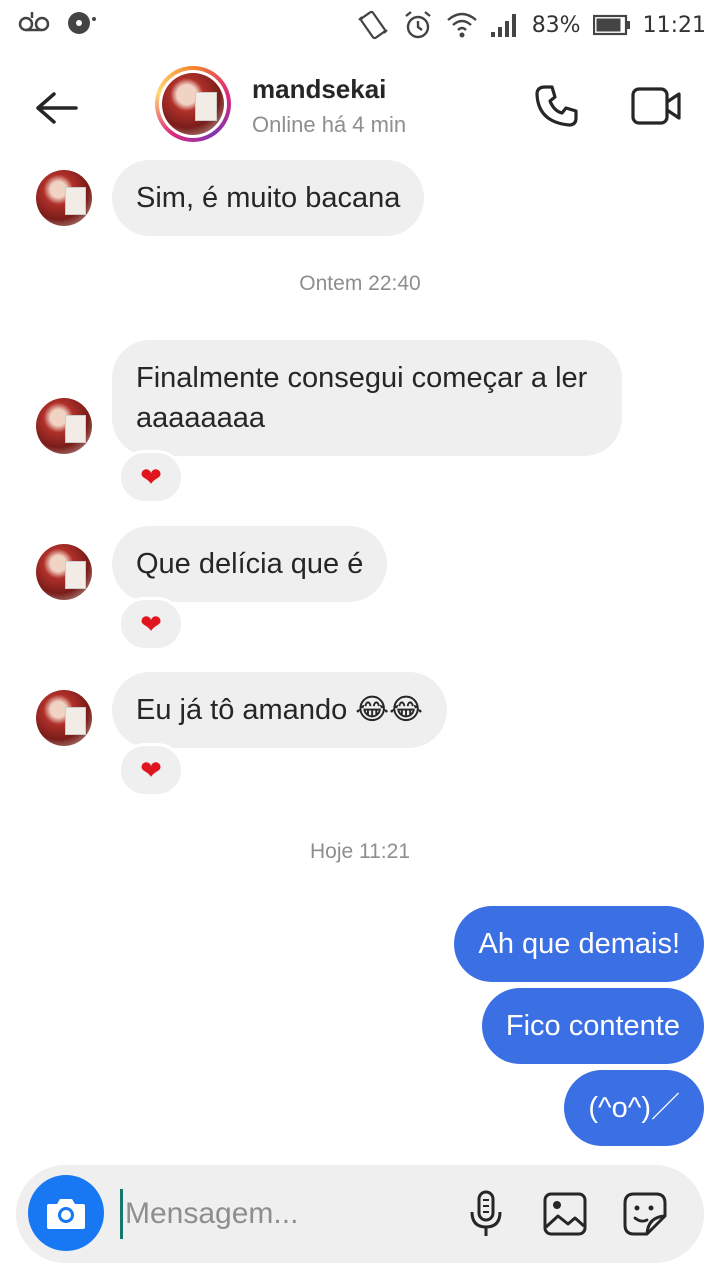 The image size is (720, 1280). What do you see at coordinates (268, 198) in the screenshot?
I see `incoming-message: Sim, é muito bacana` at bounding box center [268, 198].